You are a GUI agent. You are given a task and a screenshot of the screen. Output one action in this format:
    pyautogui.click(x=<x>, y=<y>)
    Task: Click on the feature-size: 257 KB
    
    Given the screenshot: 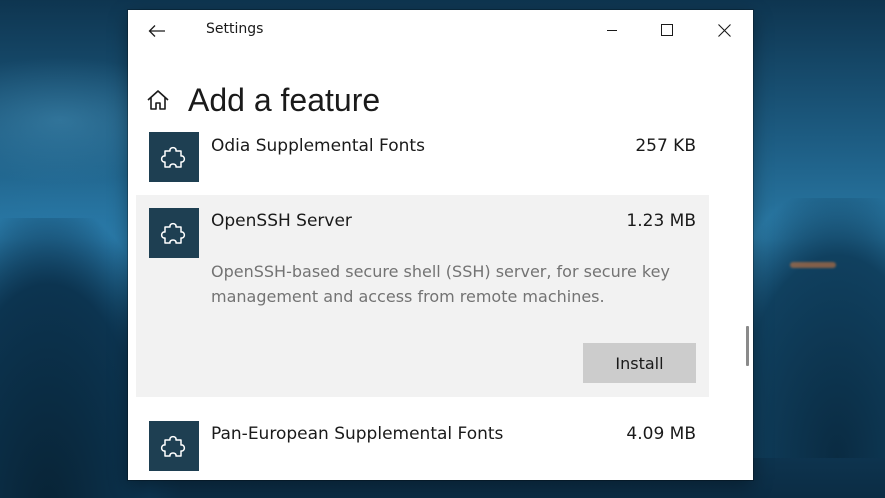 What is the action you would take?
    pyautogui.click(x=665, y=146)
    